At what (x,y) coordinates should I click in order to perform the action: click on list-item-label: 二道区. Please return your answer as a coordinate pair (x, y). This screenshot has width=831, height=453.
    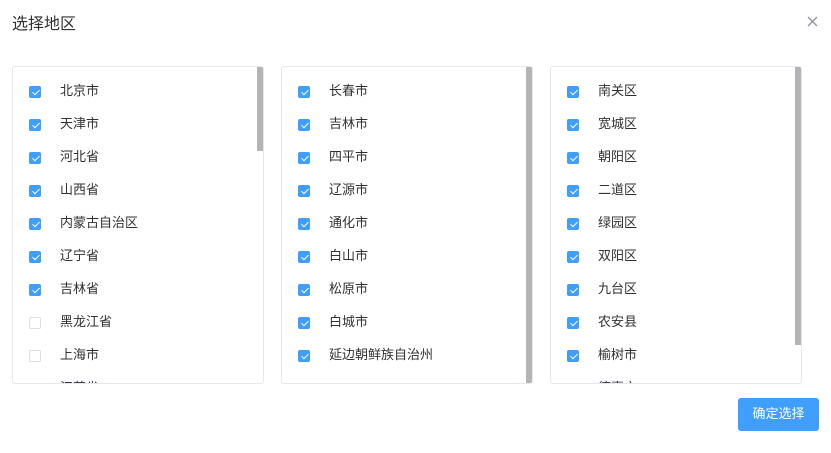
    Looking at the image, I should click on (618, 190).